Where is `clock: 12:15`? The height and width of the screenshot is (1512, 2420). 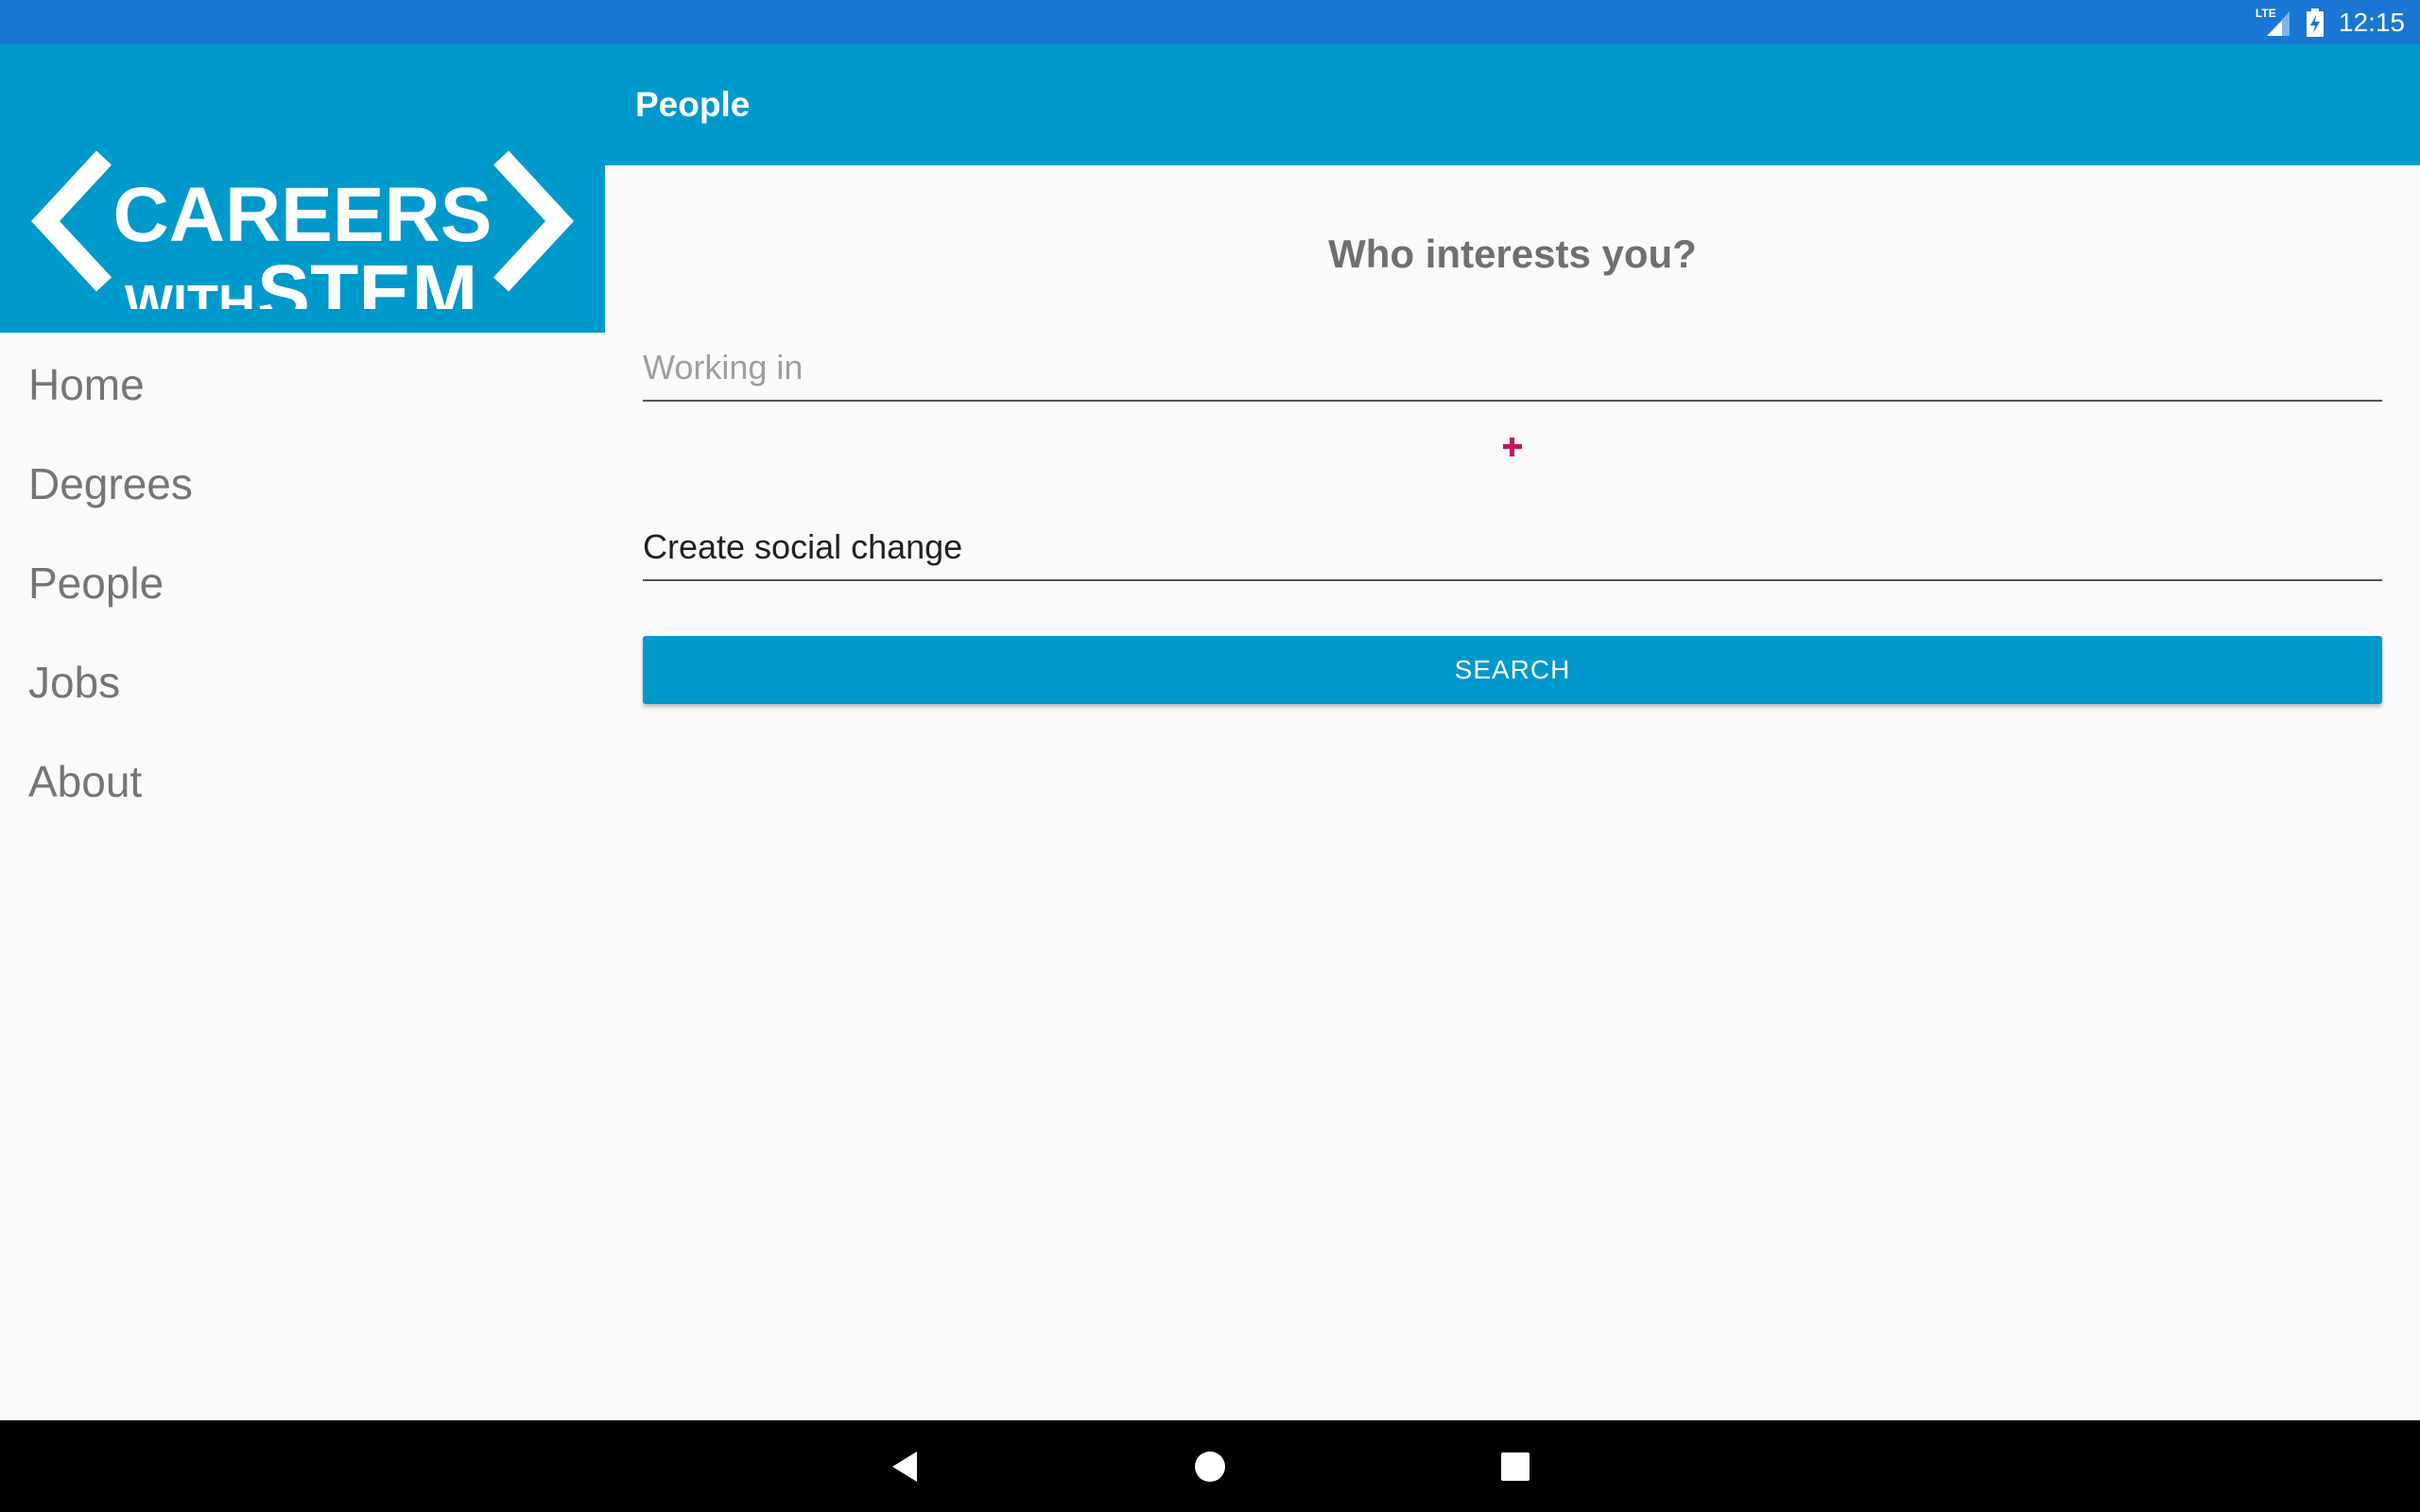 clock: 12:15 is located at coordinates (2371, 22).